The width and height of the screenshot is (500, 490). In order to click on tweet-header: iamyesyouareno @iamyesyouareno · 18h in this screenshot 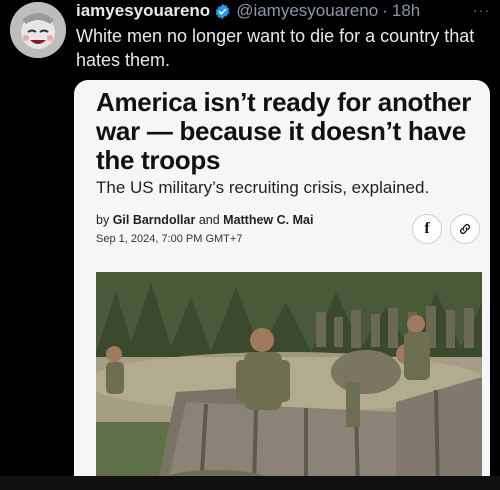, I will do `click(282, 11)`.